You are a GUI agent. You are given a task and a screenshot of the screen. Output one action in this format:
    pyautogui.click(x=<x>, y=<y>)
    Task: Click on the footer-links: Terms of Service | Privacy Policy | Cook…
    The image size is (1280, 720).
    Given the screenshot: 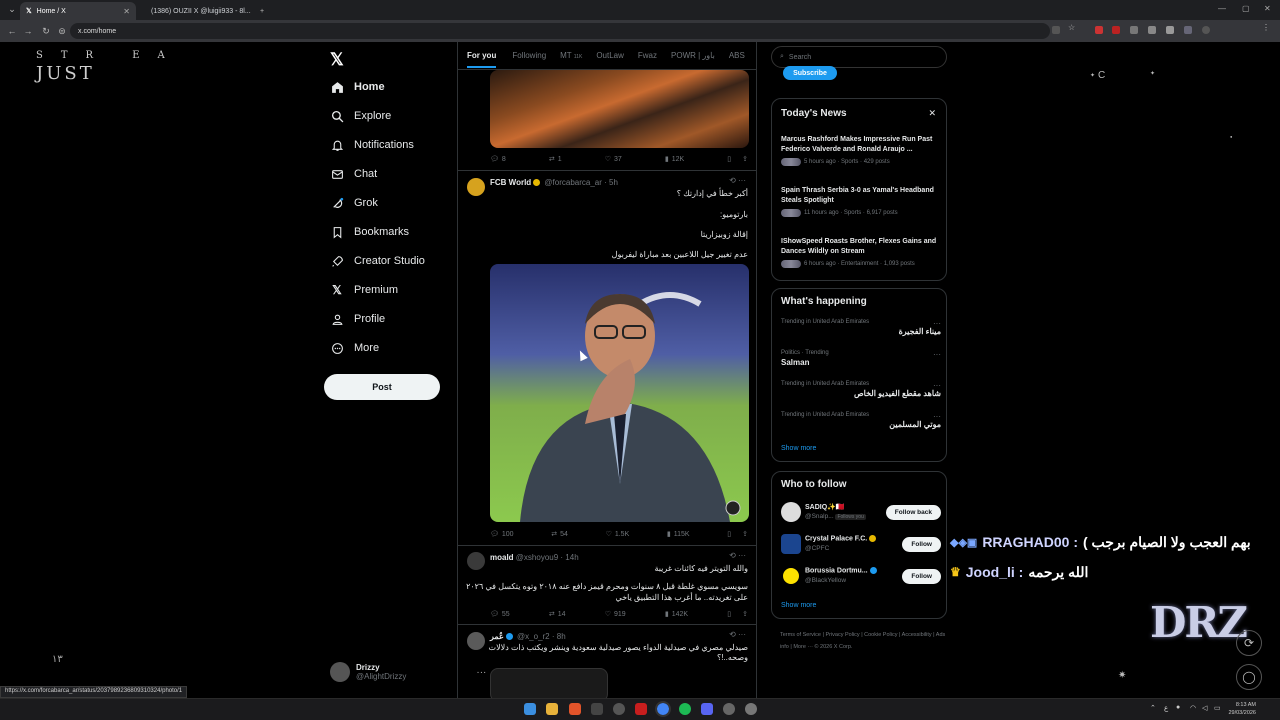 What is the action you would take?
    pyautogui.click(x=865, y=641)
    